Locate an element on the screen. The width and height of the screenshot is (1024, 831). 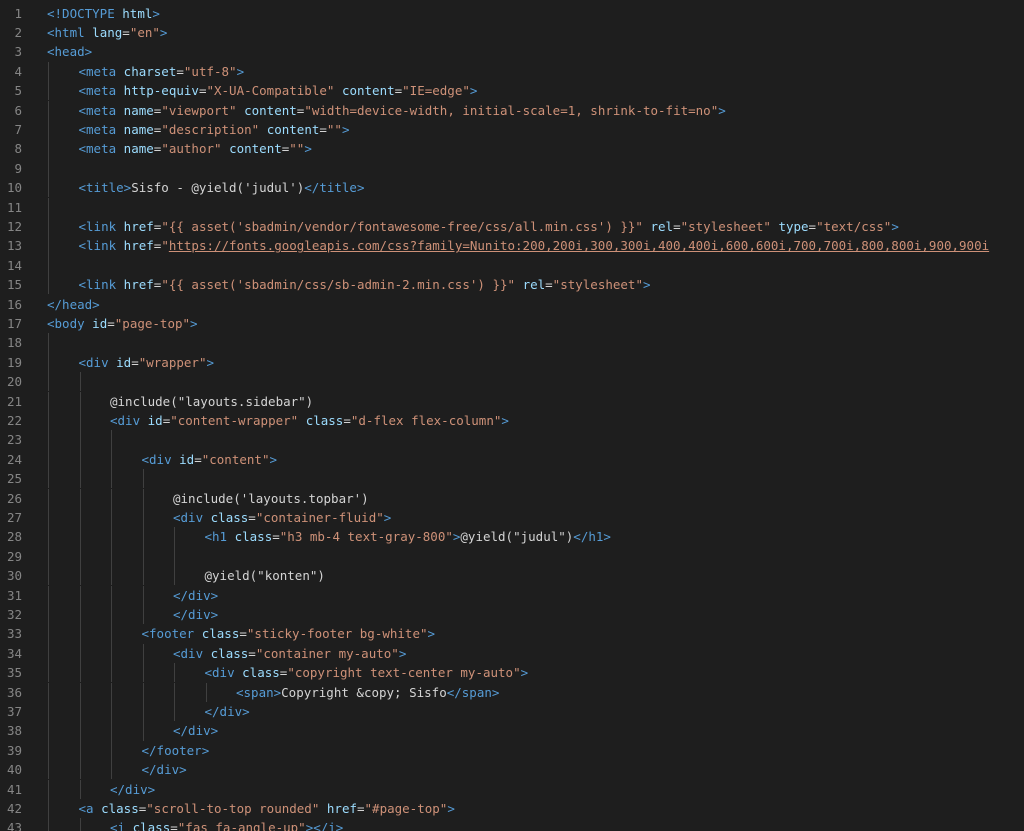
code-line: 27 <div class="container-fluid"> is located at coordinates (512, 517).